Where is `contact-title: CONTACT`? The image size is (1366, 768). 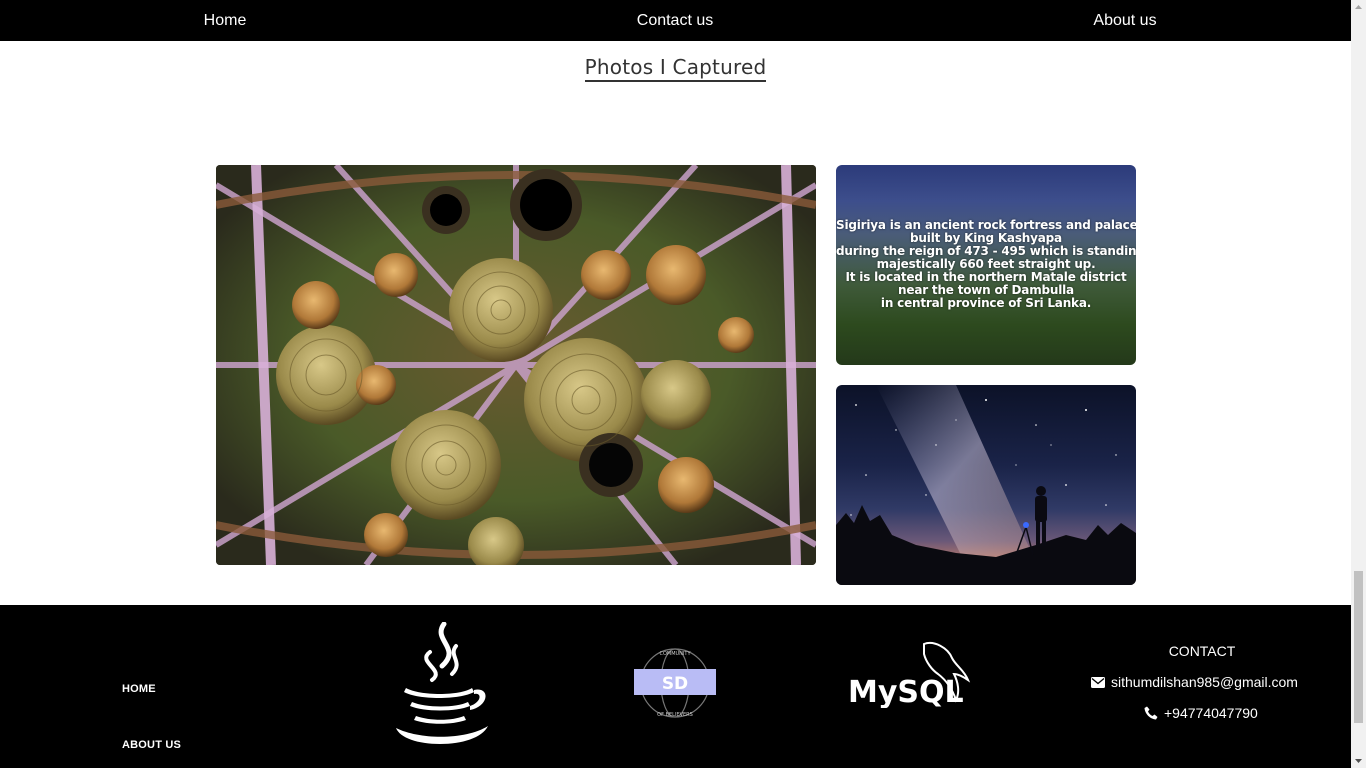 contact-title: CONTACT is located at coordinates (1202, 651).